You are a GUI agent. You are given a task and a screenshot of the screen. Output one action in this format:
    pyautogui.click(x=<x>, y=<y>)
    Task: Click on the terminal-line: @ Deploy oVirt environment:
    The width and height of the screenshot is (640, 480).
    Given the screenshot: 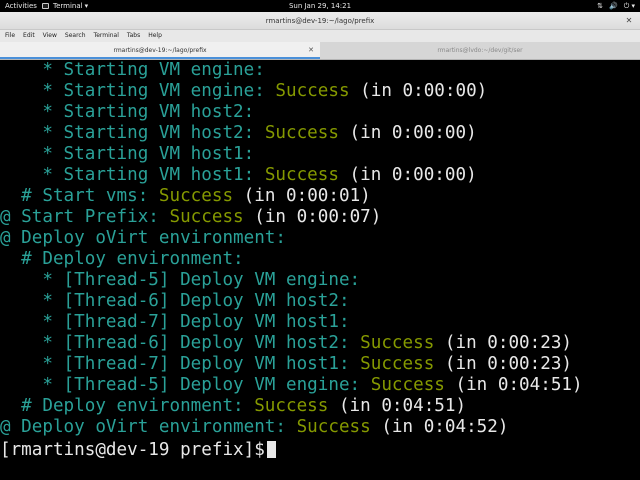 What is the action you would take?
    pyautogui.click(x=143, y=238)
    